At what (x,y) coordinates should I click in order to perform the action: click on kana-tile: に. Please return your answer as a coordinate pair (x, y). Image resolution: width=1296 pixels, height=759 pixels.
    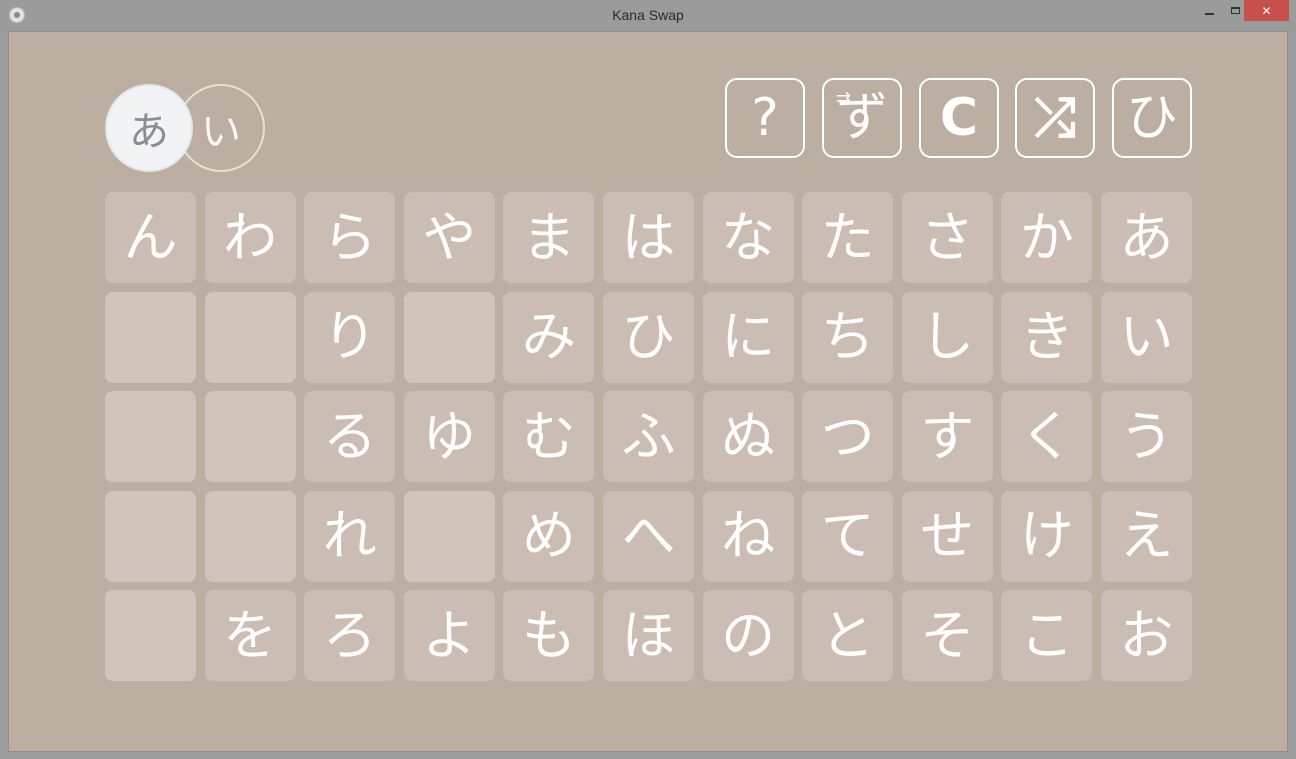
    Looking at the image, I should click on (748, 337).